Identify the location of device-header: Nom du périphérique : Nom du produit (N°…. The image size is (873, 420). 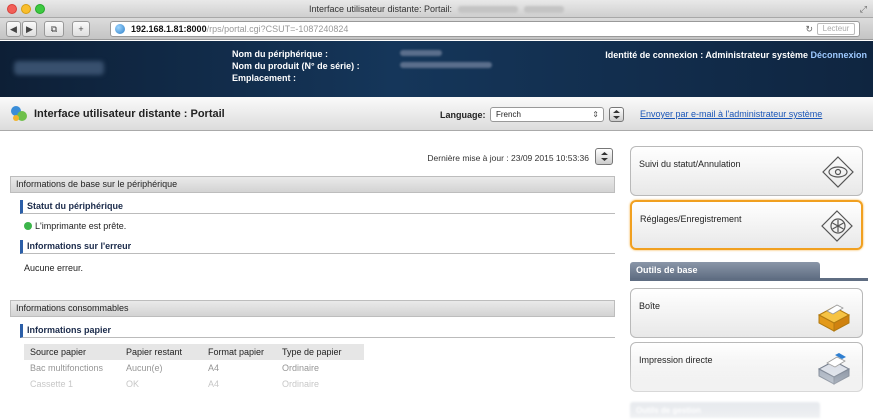
(436, 69).